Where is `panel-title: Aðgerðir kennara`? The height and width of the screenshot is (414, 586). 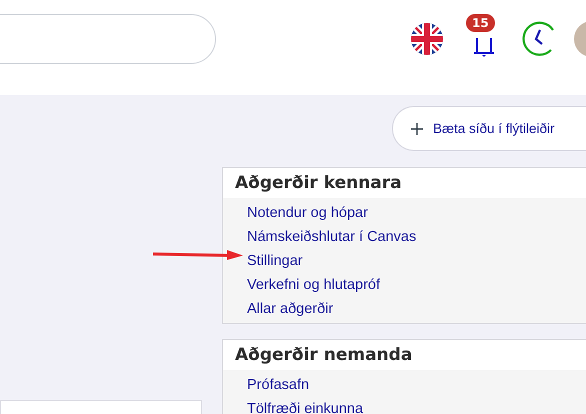 panel-title: Aðgerðir kennara is located at coordinates (404, 183).